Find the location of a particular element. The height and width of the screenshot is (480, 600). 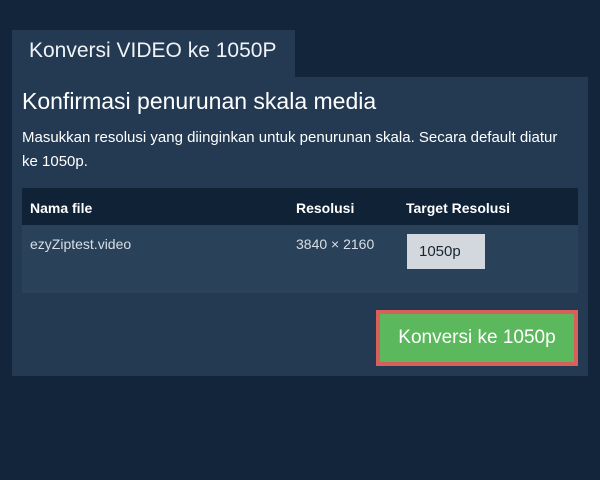

convert-button: Konversi ke 1050p is located at coordinates (477, 338).